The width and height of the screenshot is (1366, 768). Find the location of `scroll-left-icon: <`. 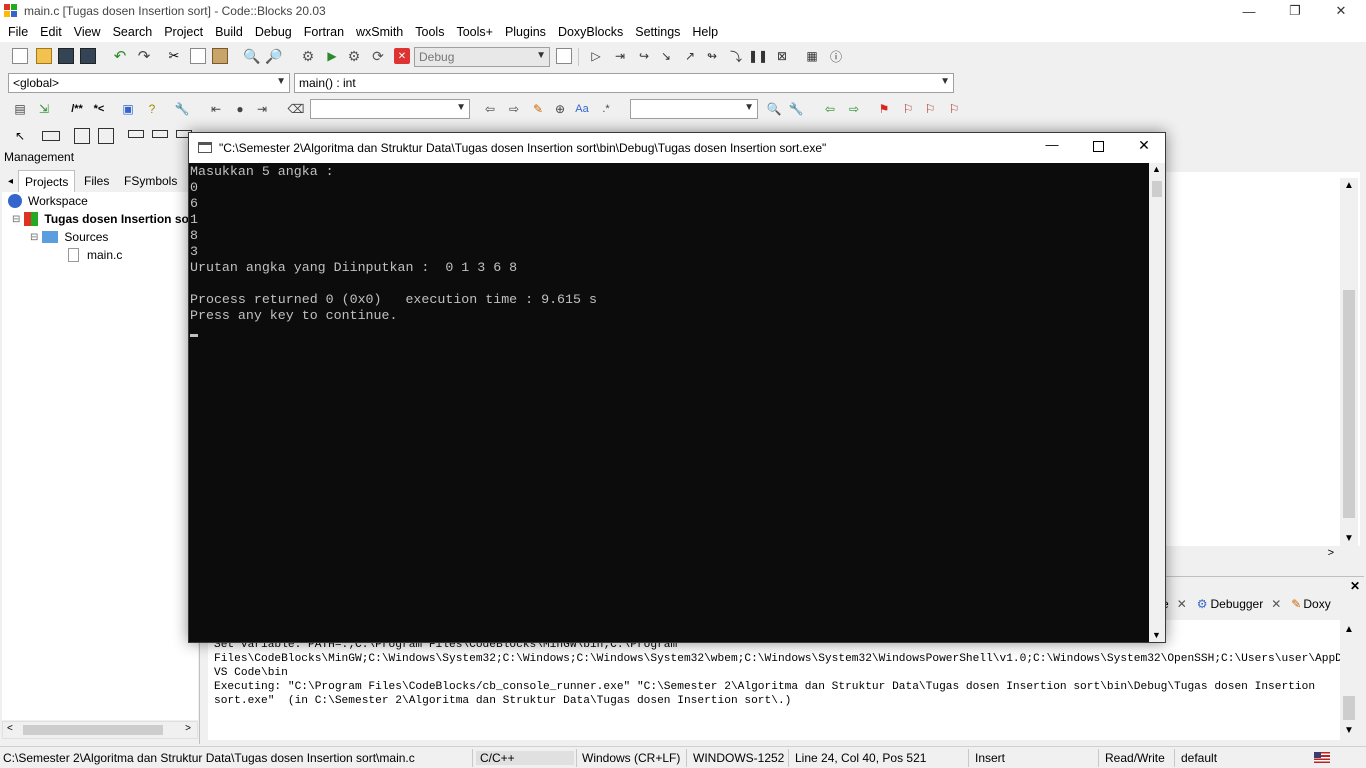

scroll-left-icon: < is located at coordinates (10, 728).